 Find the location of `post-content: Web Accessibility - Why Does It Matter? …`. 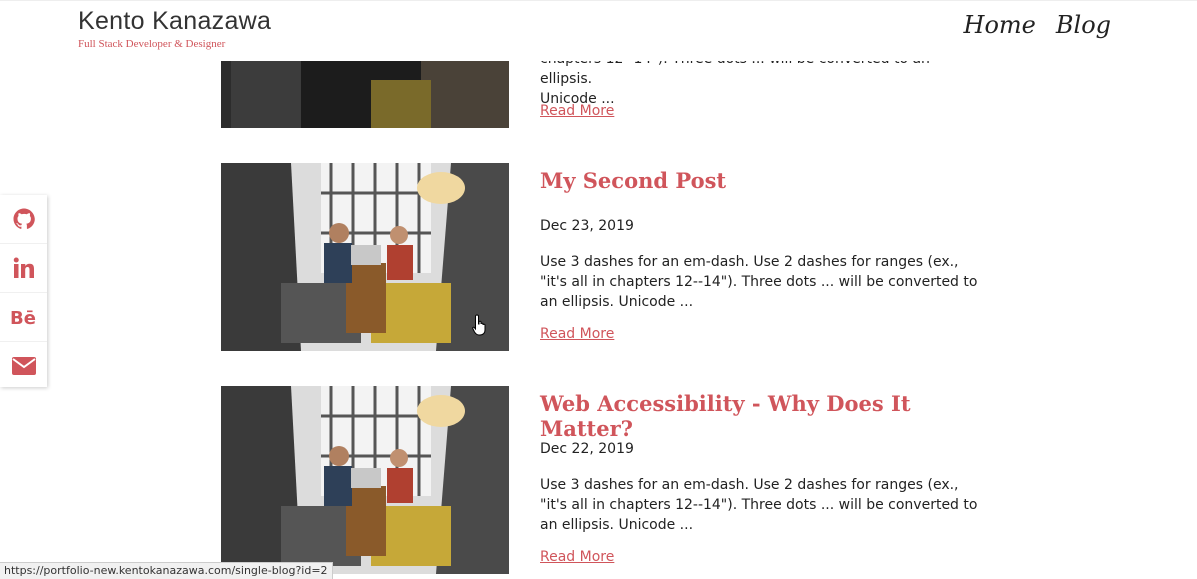

post-content: Web Accessibility - Why Does It Matter? … is located at coordinates (765, 475).